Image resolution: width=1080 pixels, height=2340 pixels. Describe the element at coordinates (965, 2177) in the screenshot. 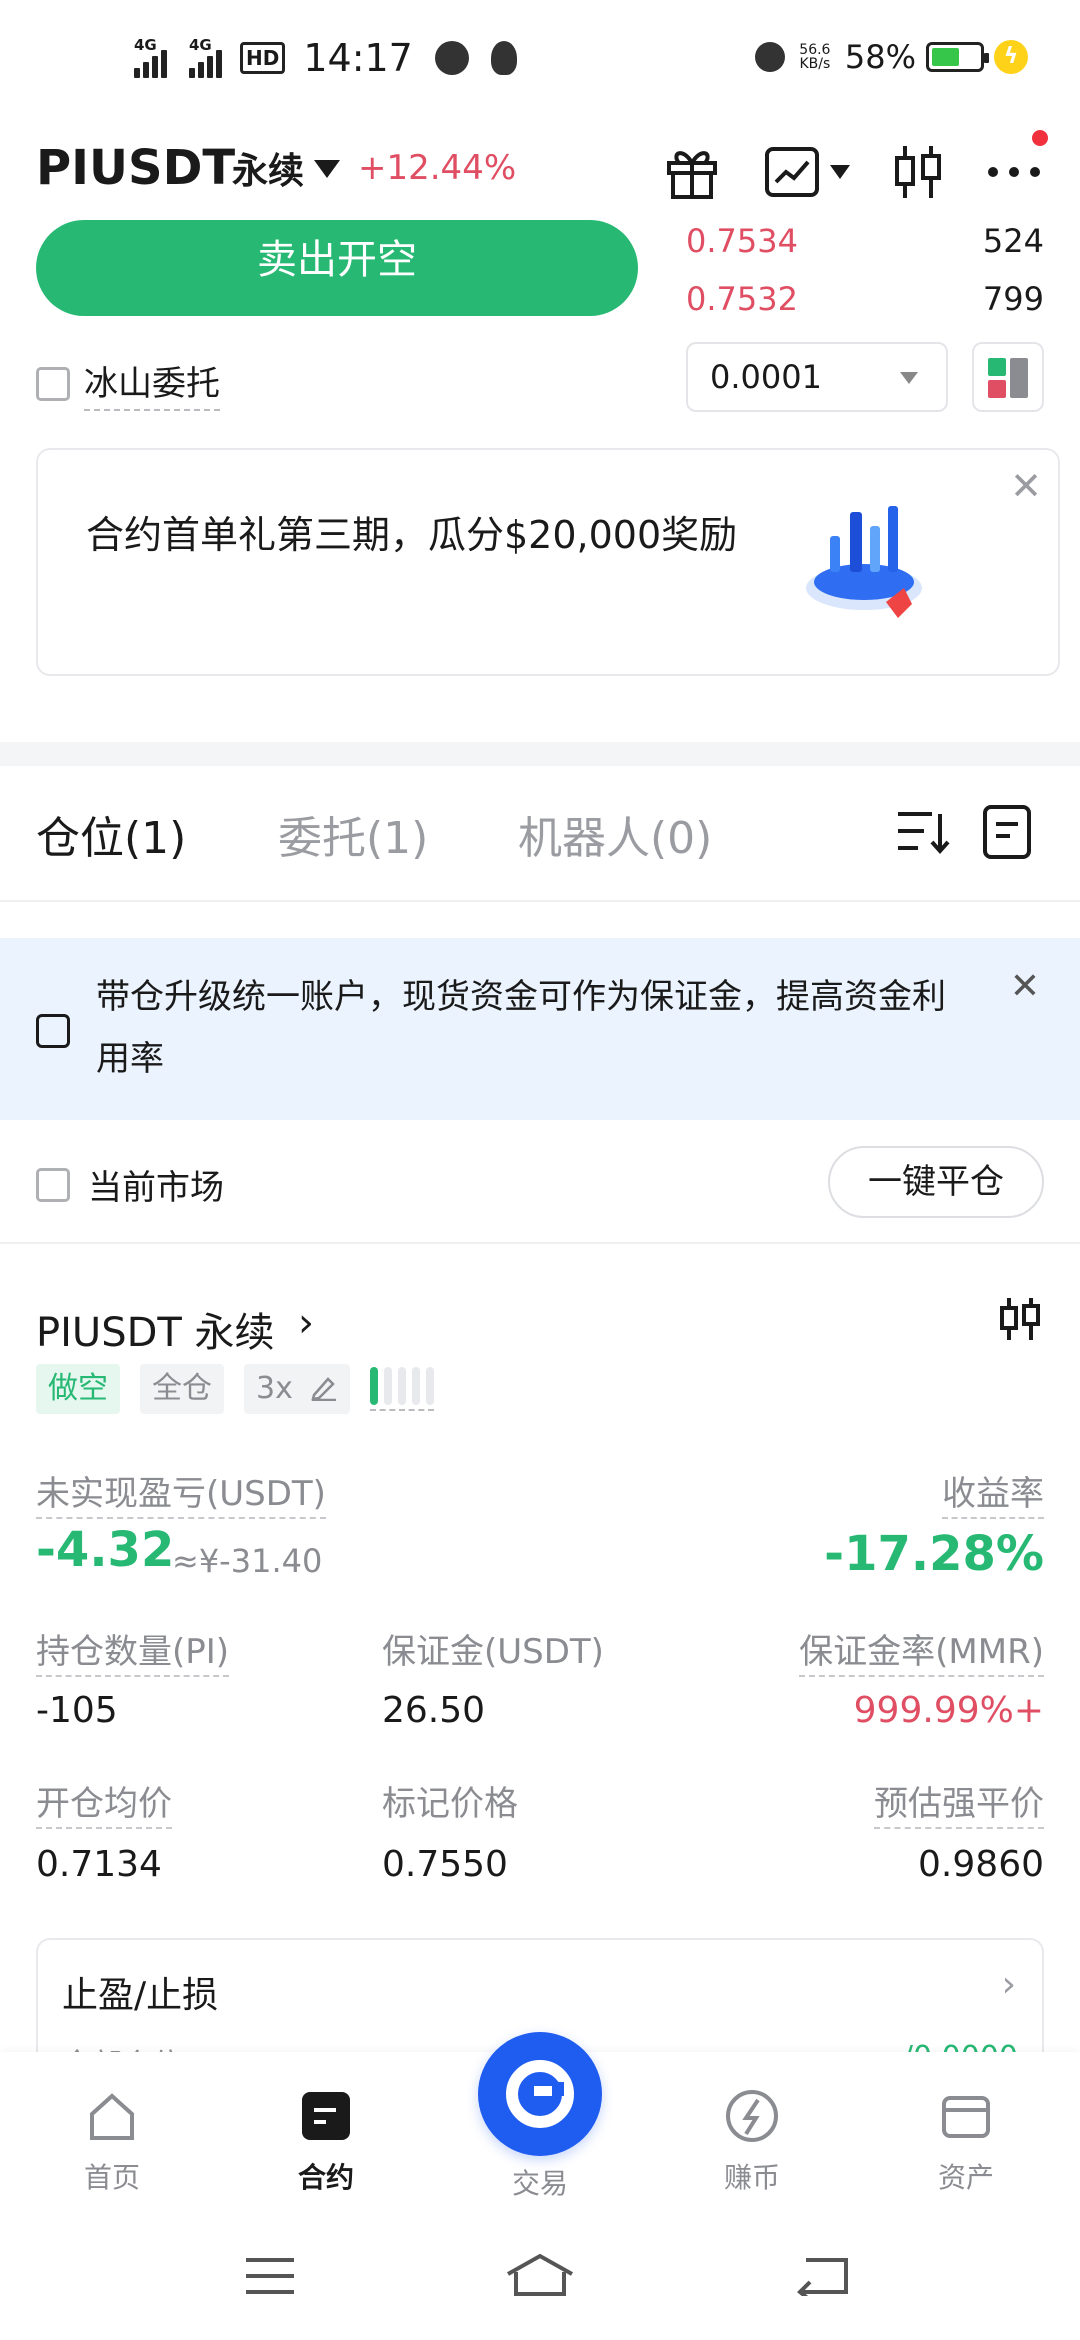

I see `nav-assets-label: 资产` at that location.